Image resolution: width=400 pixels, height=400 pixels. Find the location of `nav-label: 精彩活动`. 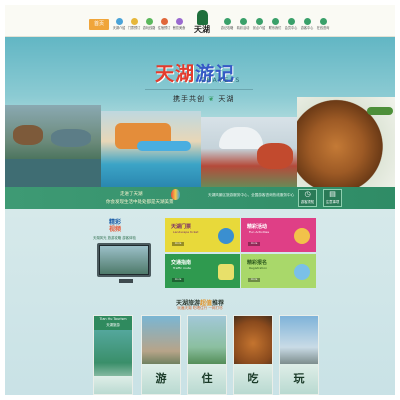

nav-label: 精彩活动 is located at coordinates (243, 28).